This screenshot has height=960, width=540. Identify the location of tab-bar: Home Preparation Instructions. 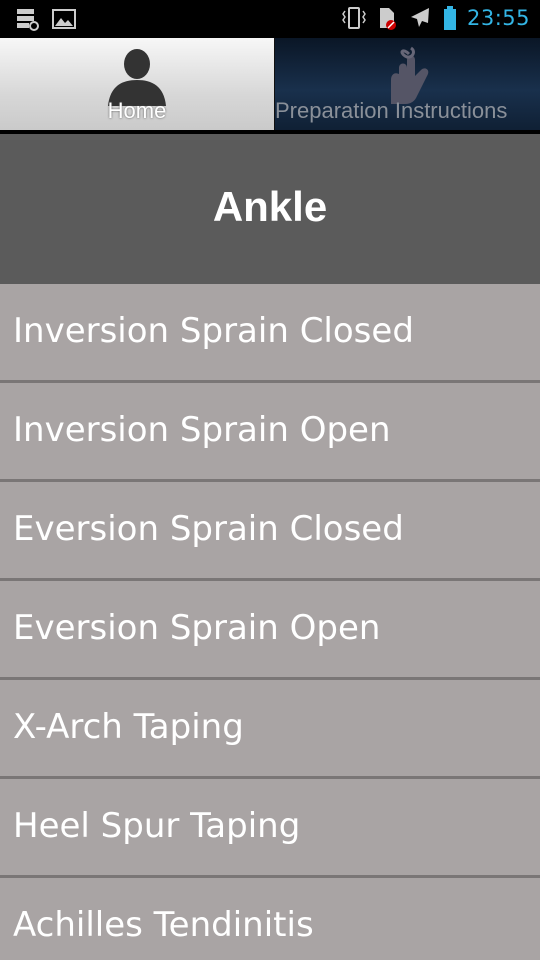
(270, 85).